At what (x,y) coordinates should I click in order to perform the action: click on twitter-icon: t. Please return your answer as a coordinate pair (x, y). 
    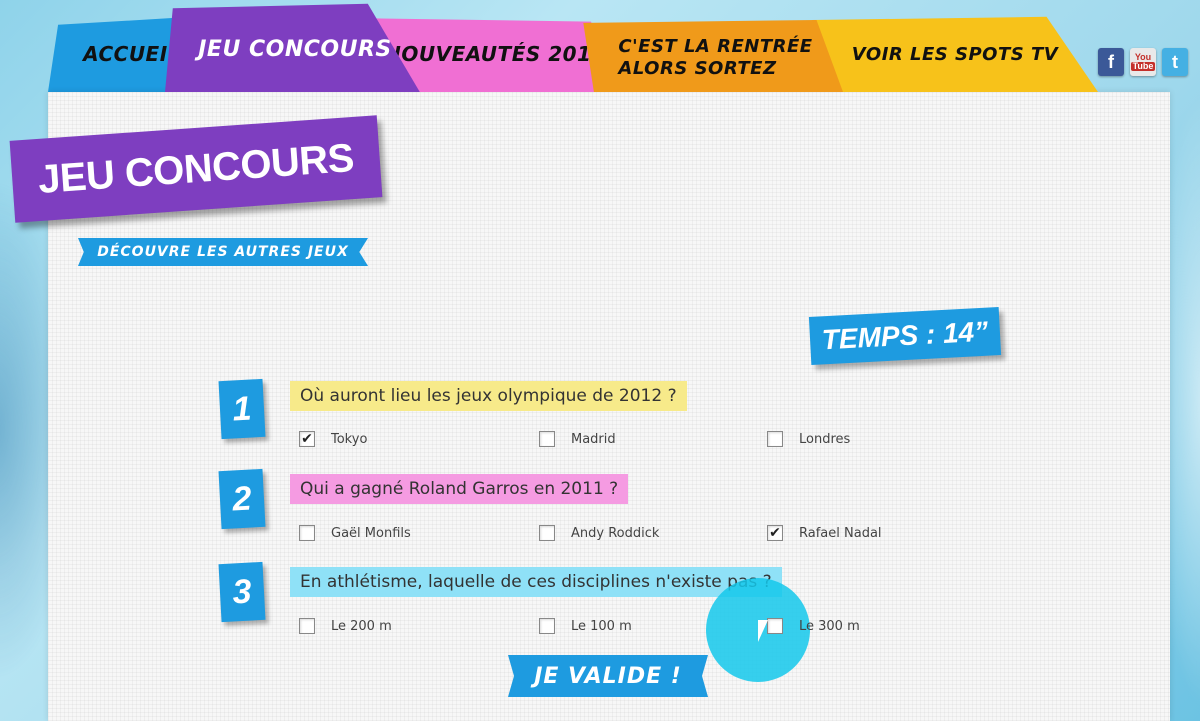
    Looking at the image, I should click on (1175, 62).